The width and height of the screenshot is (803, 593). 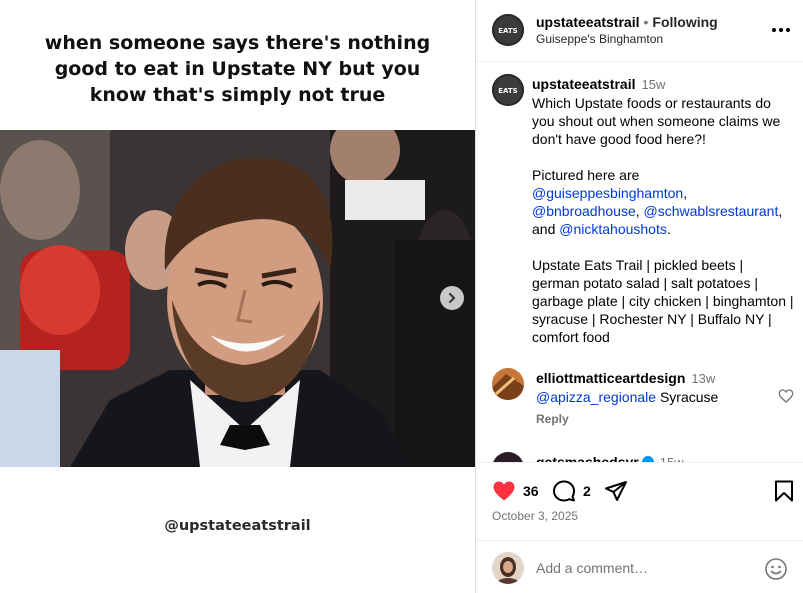 What do you see at coordinates (535, 516) in the screenshot?
I see `post-date: October 3, 2025` at bounding box center [535, 516].